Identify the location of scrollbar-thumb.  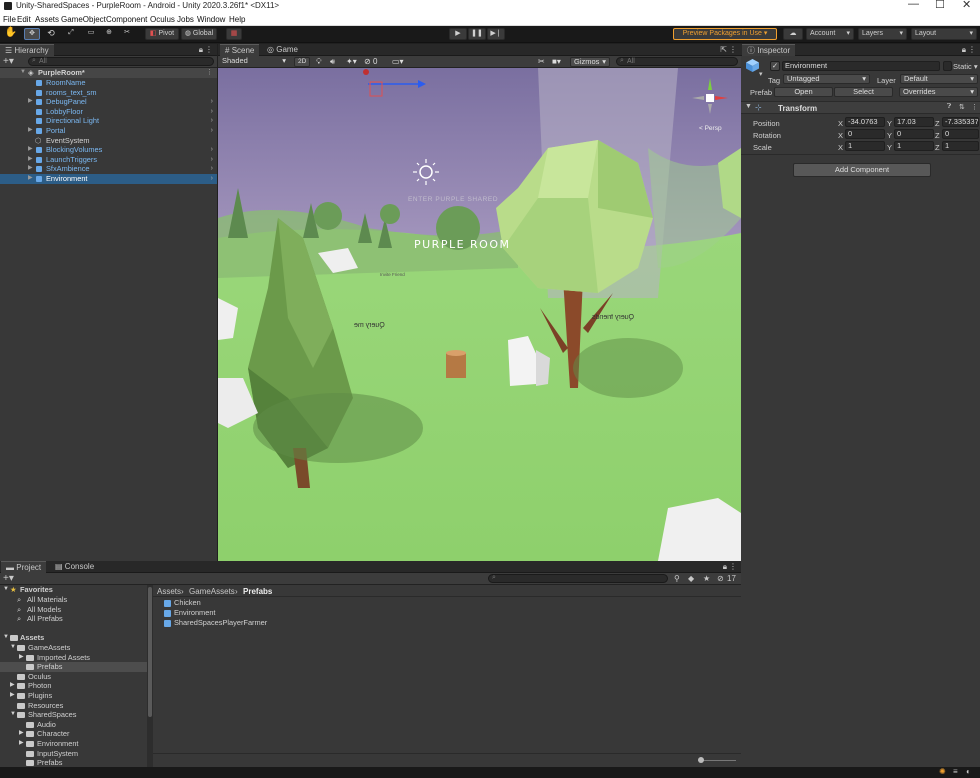
(150, 652).